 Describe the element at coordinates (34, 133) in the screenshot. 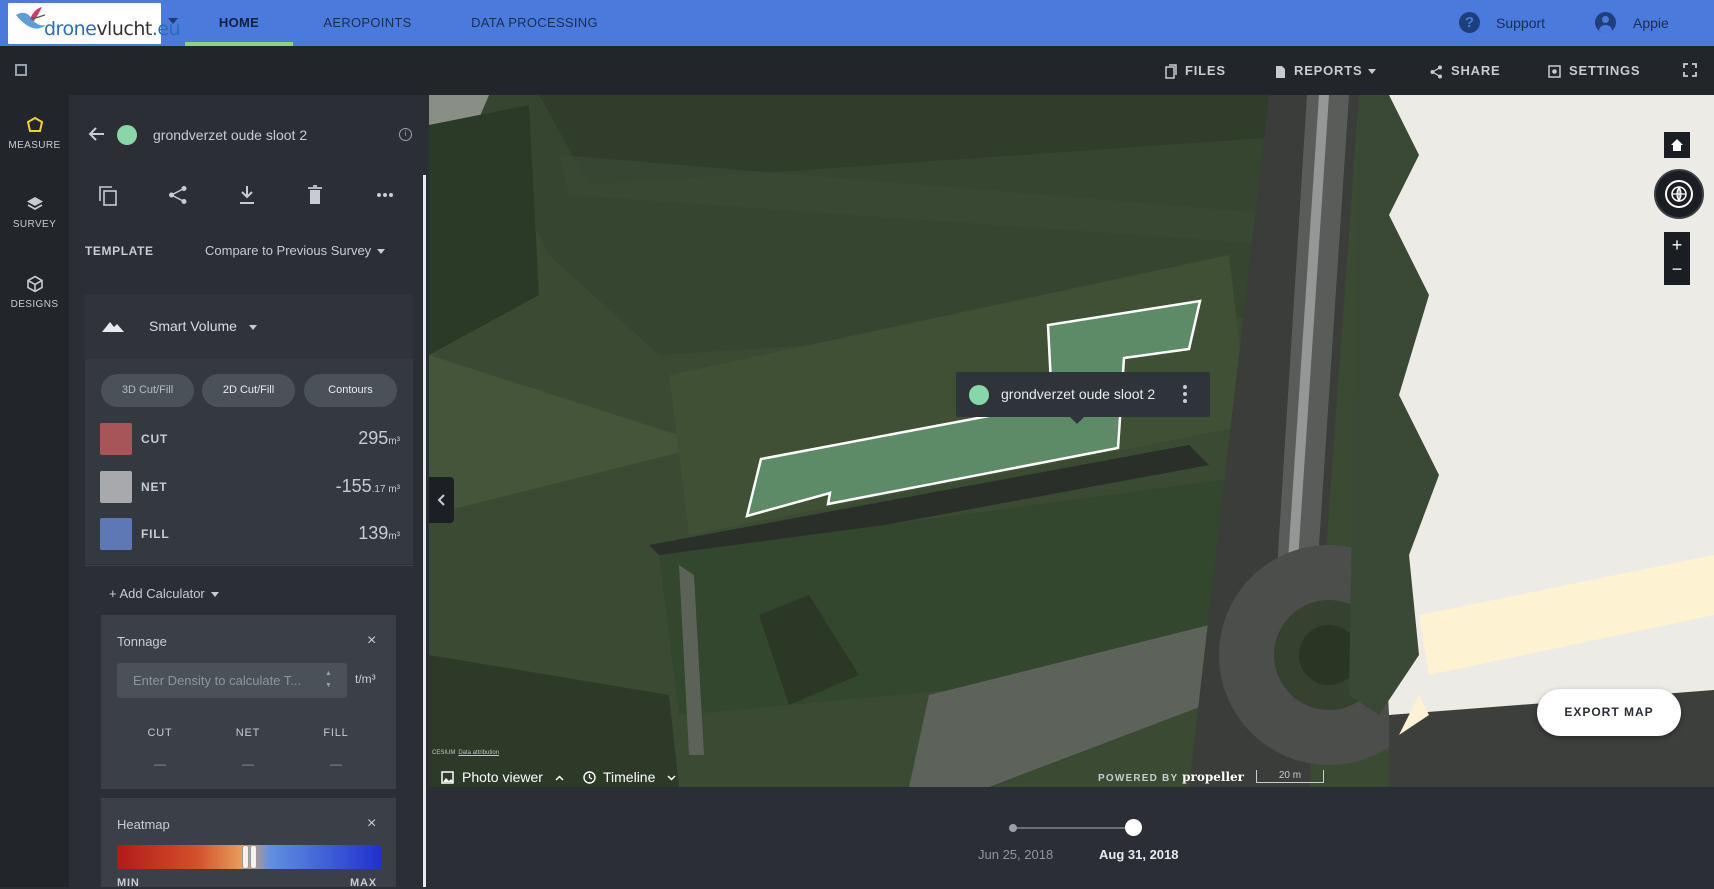

I see `rail-item-measure: MEASURE` at that location.